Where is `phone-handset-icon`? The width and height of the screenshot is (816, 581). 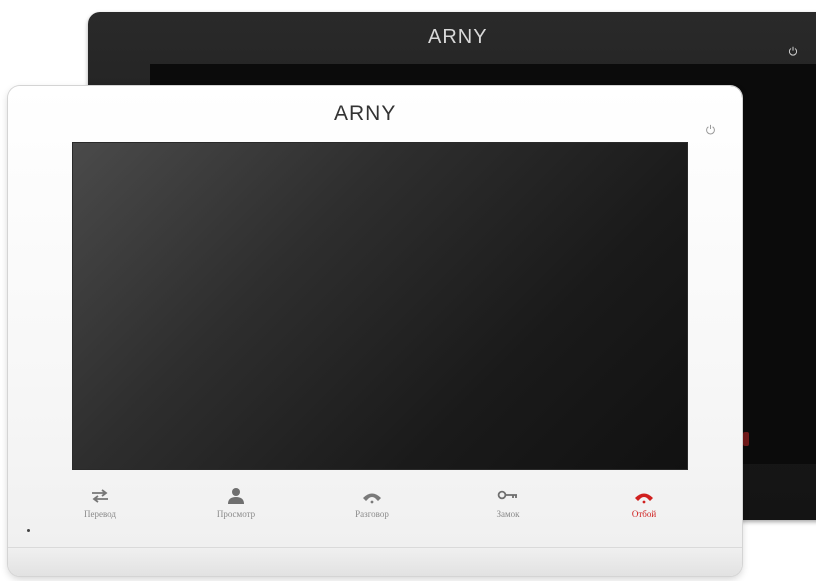
phone-handset-icon is located at coordinates (372, 498).